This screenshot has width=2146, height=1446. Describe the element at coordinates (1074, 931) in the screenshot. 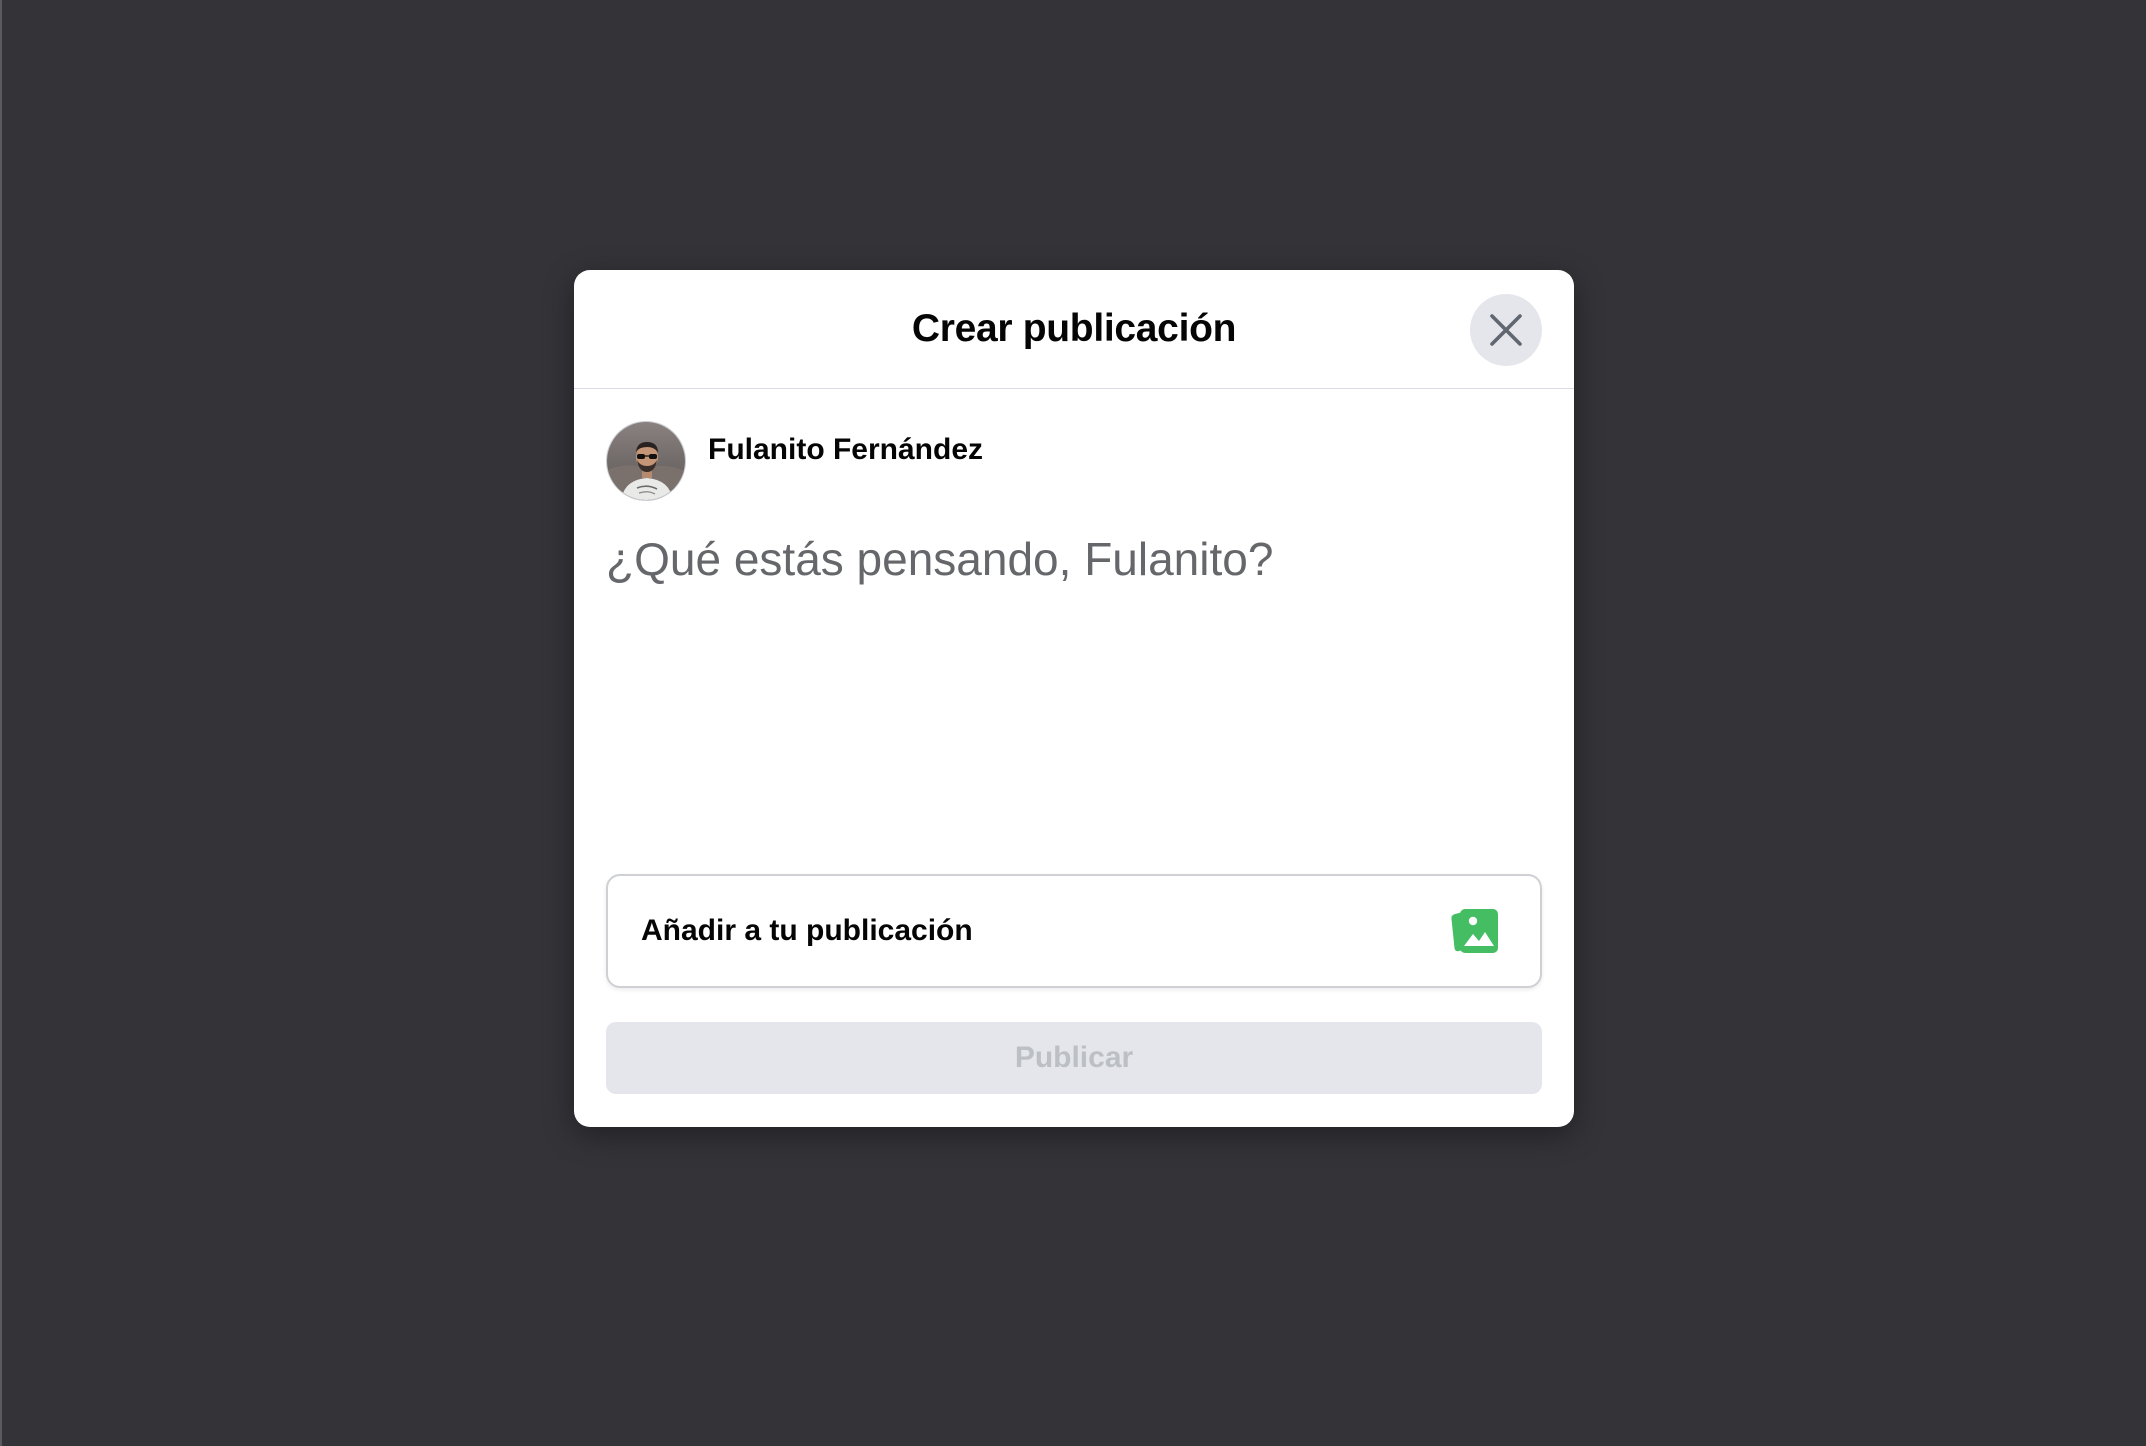

I see `add-to-post-bar: Añadir a tu publicación` at that location.